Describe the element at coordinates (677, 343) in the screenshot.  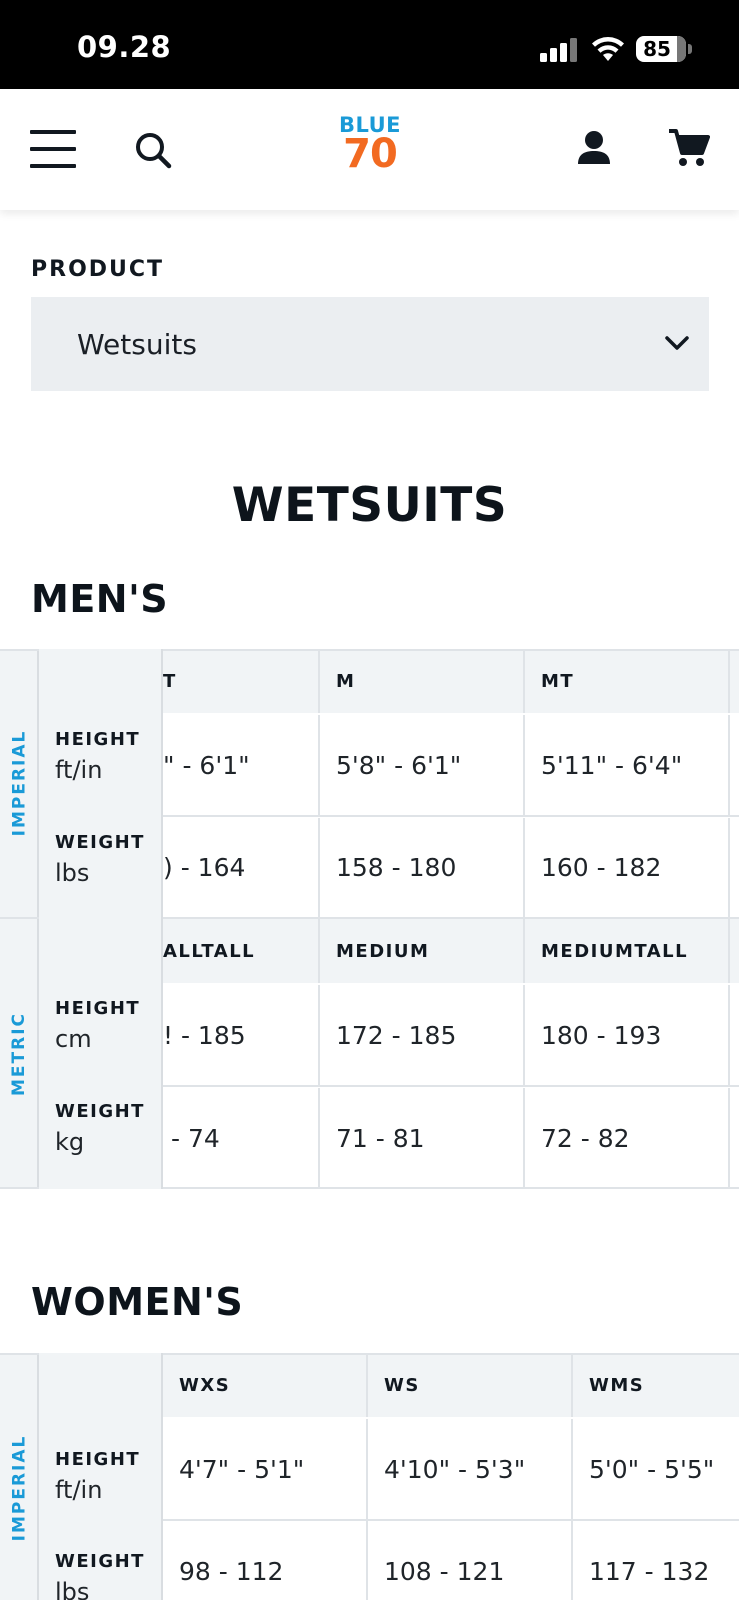
I see `chevron-down-icon` at that location.